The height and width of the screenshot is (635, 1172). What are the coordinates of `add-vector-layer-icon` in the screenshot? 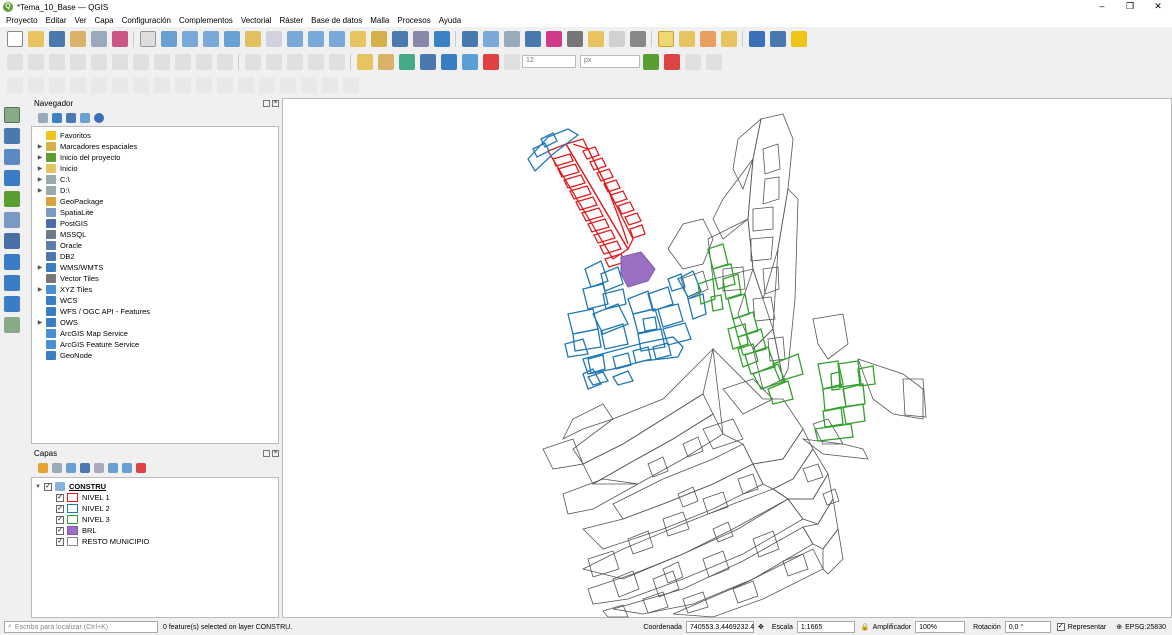 It's located at (12, 114).